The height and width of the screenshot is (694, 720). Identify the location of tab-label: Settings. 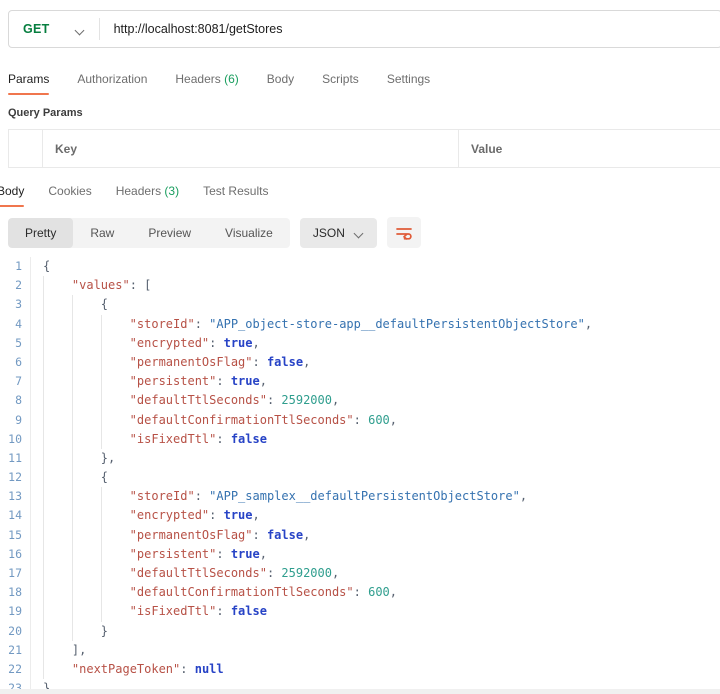
(408, 79).